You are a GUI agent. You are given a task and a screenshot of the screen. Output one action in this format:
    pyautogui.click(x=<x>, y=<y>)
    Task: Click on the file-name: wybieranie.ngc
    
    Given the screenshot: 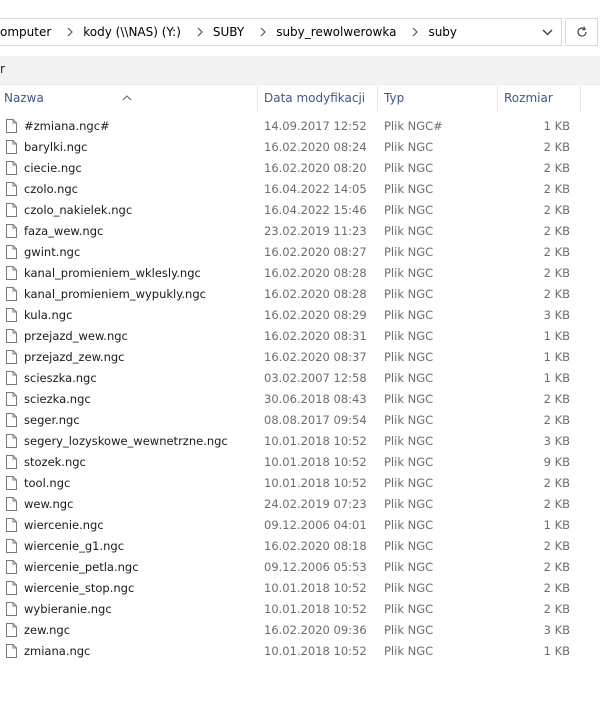 What is the action you would take?
    pyautogui.click(x=68, y=609)
    